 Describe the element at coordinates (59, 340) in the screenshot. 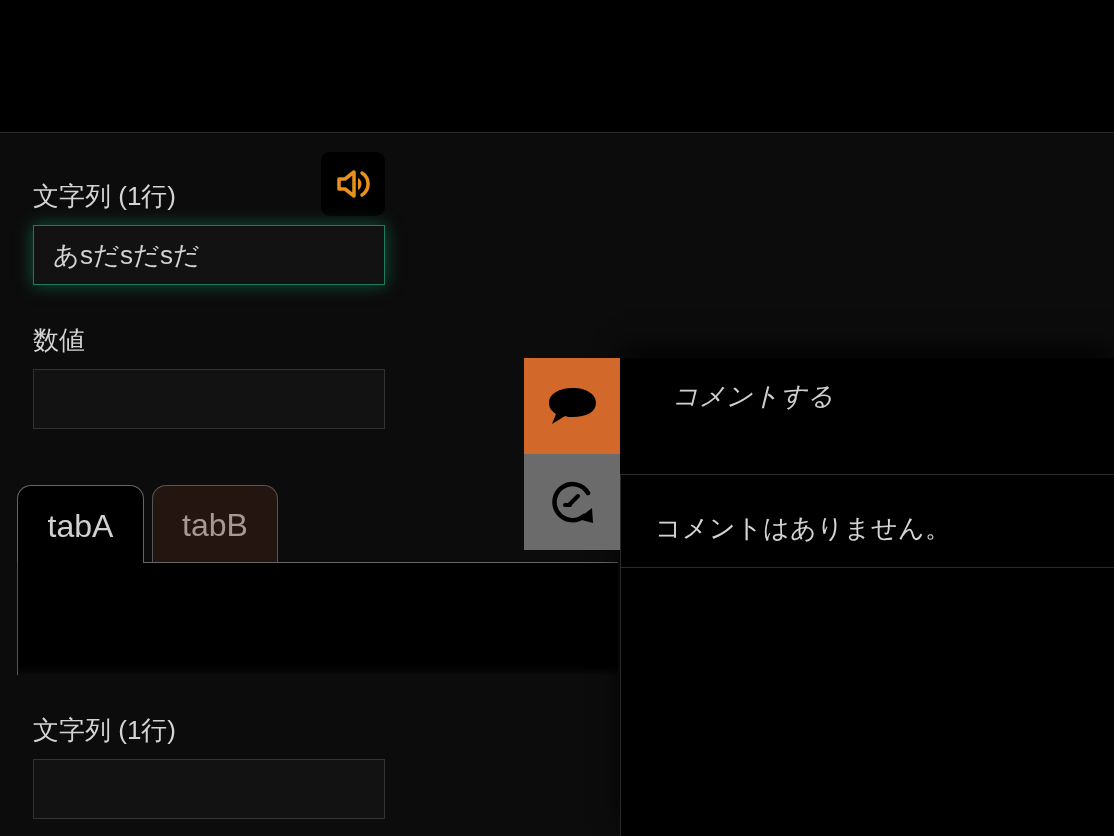

I see `field-label: 数値` at that location.